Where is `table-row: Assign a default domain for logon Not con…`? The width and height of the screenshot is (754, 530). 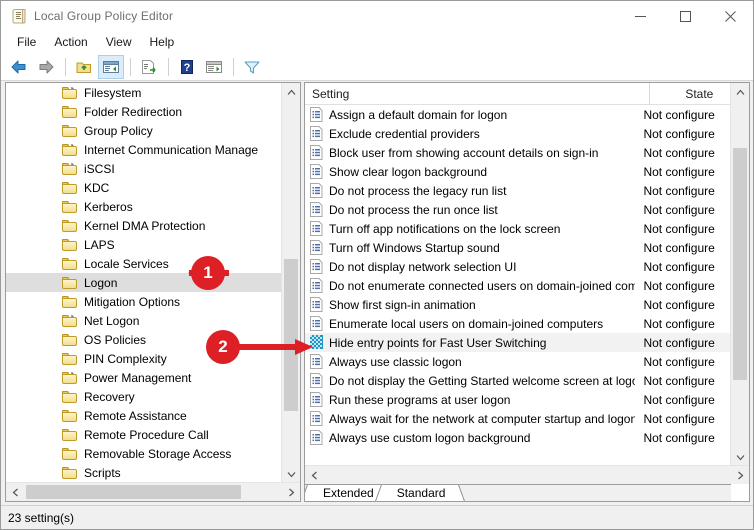
table-row: Assign a default domain for logon Not con… is located at coordinates (518, 114).